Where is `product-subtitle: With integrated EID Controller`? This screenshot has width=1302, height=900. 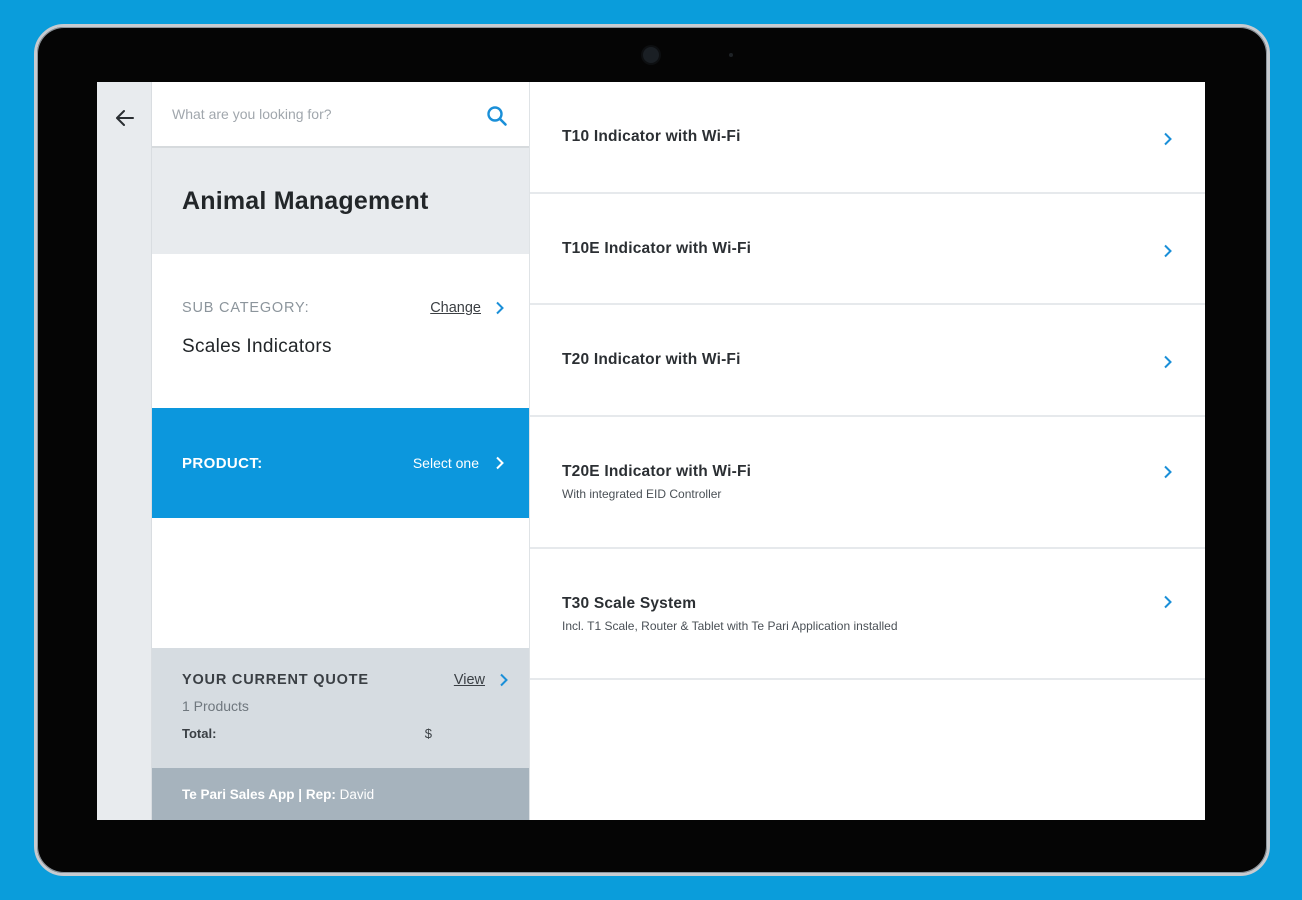
product-subtitle: With integrated EID Controller is located at coordinates (642, 494).